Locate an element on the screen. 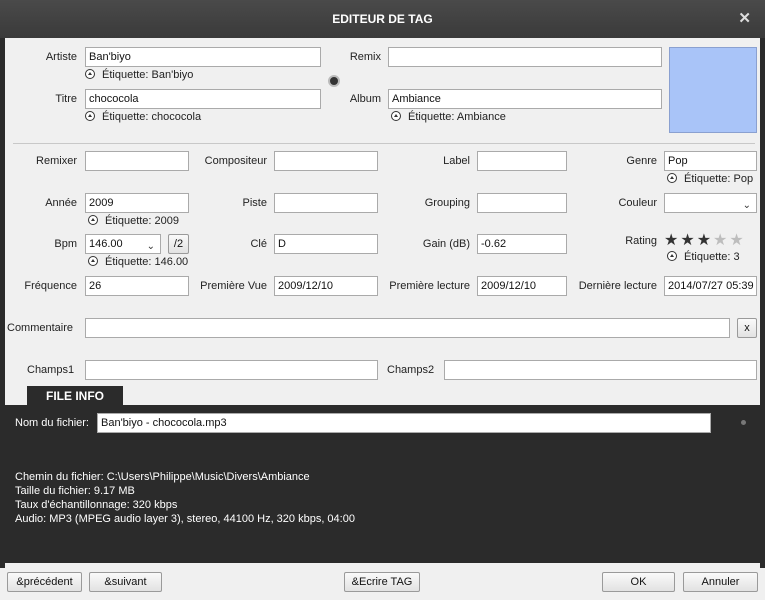 This screenshot has height=600, width=765. frequency-input: 26 is located at coordinates (137, 286).